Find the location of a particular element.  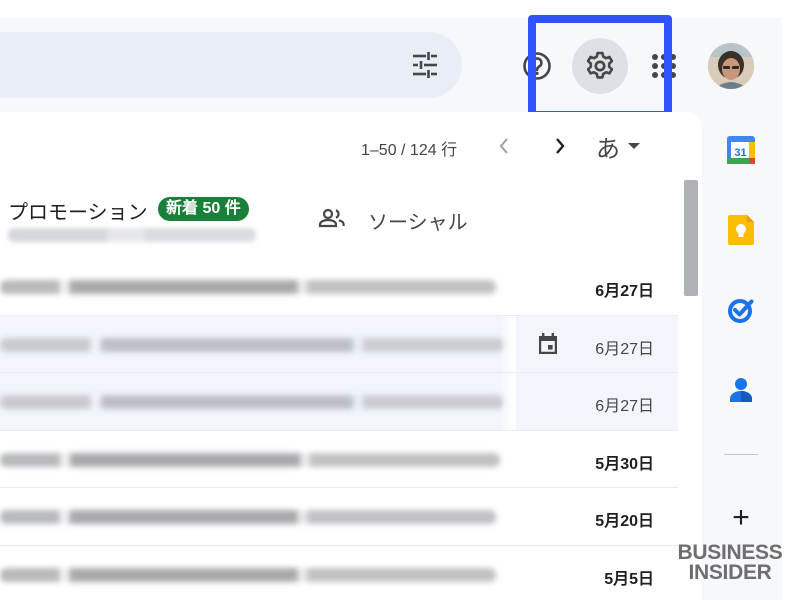

email-date: 5月20日 is located at coordinates (624, 521).